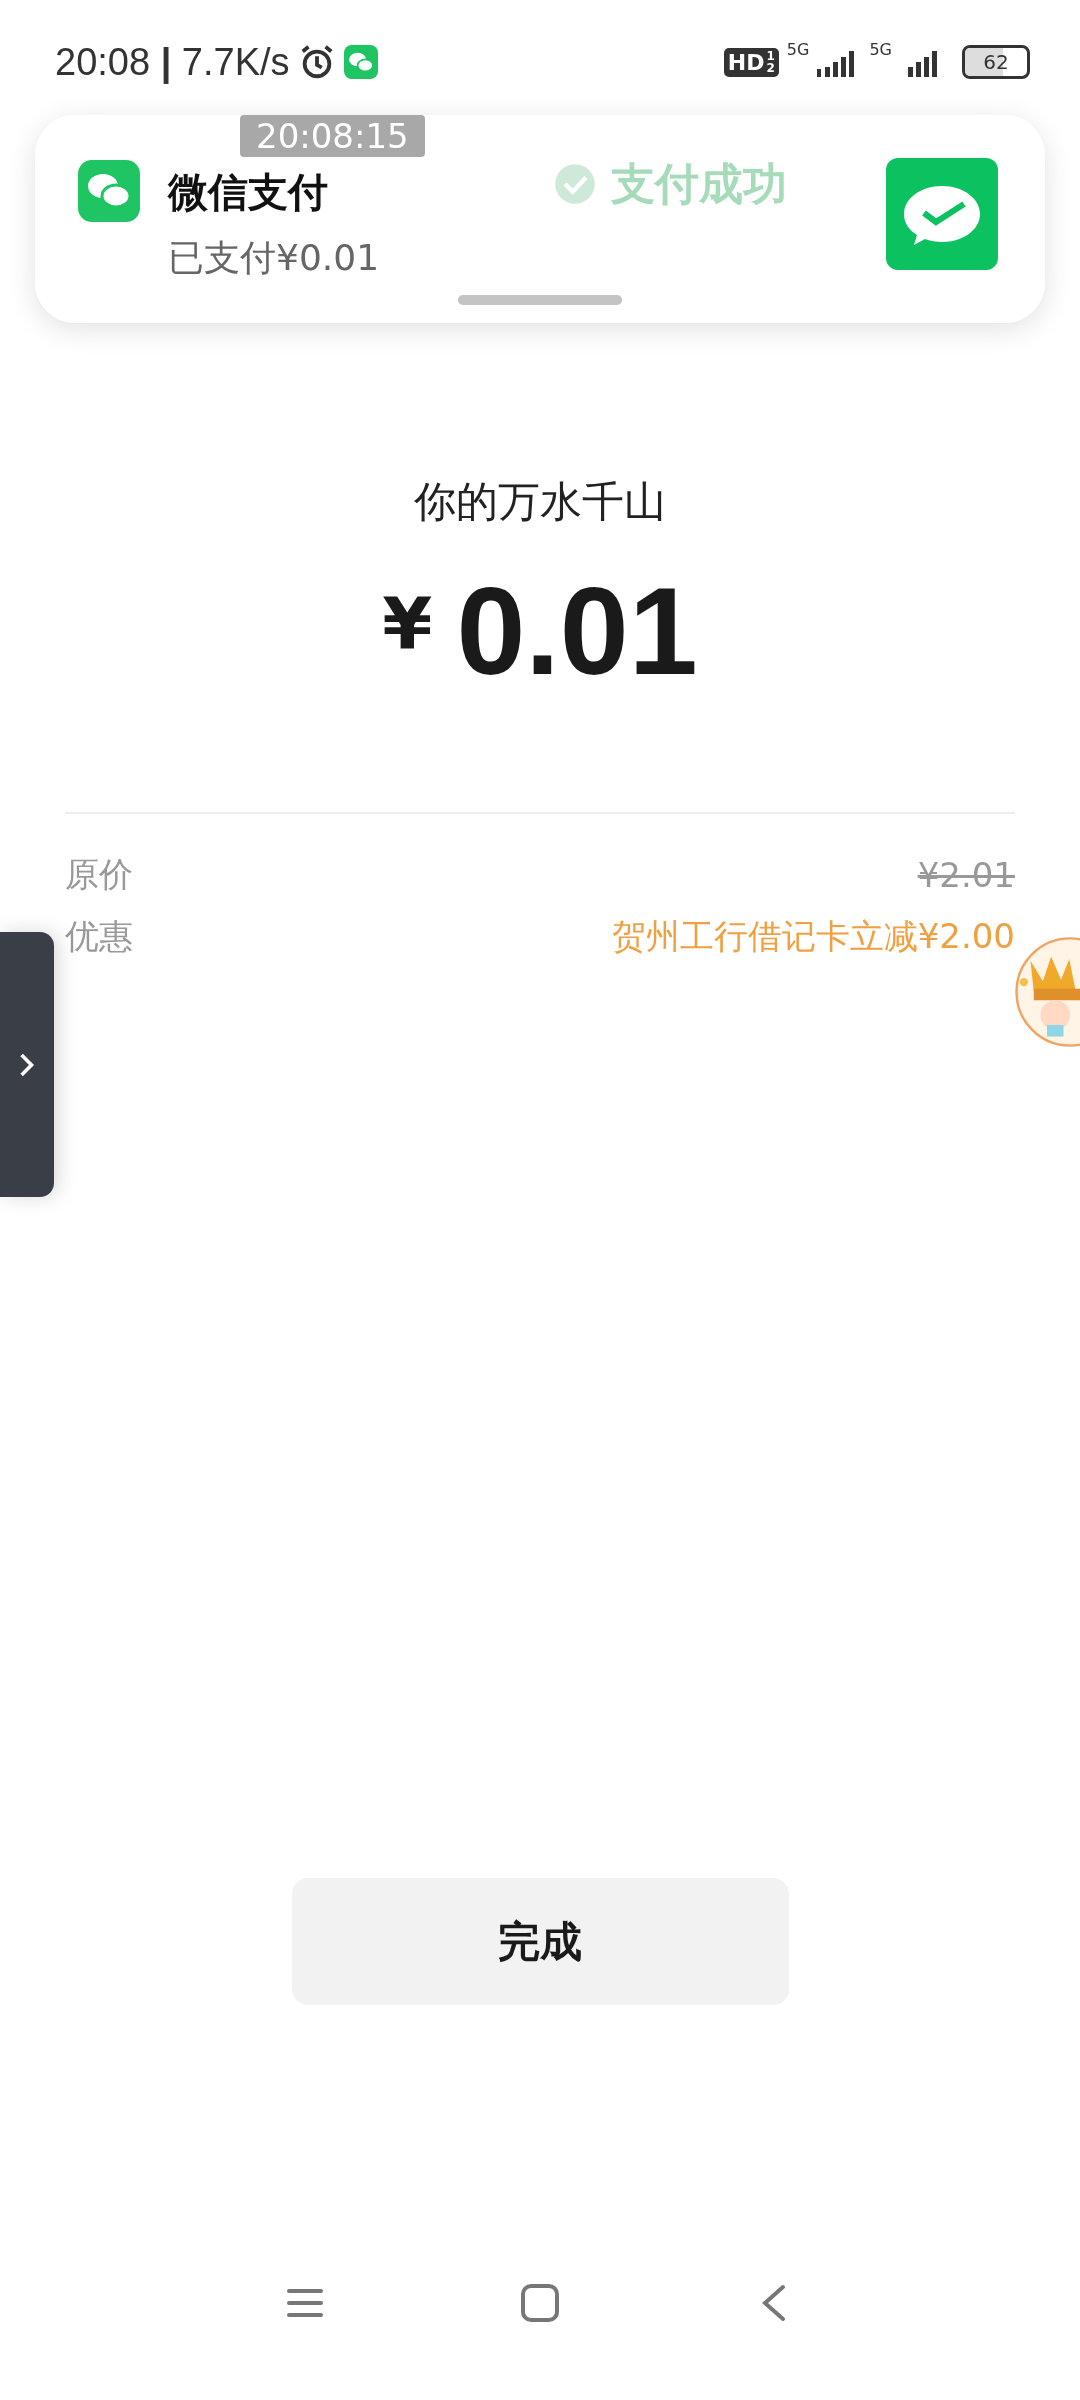 The height and width of the screenshot is (2400, 1080). Describe the element at coordinates (699, 183) in the screenshot. I see `page-title: 支付成功` at that location.